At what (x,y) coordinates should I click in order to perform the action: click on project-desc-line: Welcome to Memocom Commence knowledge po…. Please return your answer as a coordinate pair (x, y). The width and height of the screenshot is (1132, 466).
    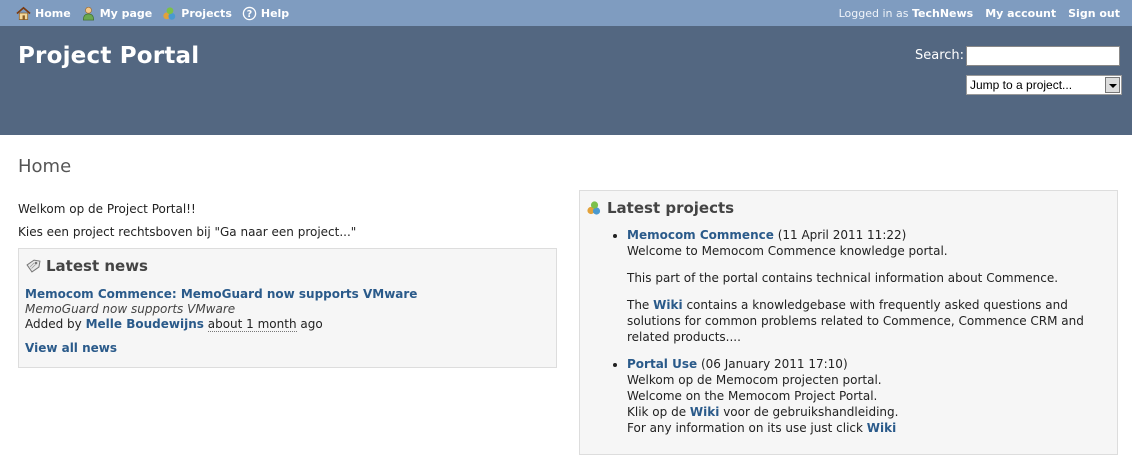
    Looking at the image, I should click on (787, 251).